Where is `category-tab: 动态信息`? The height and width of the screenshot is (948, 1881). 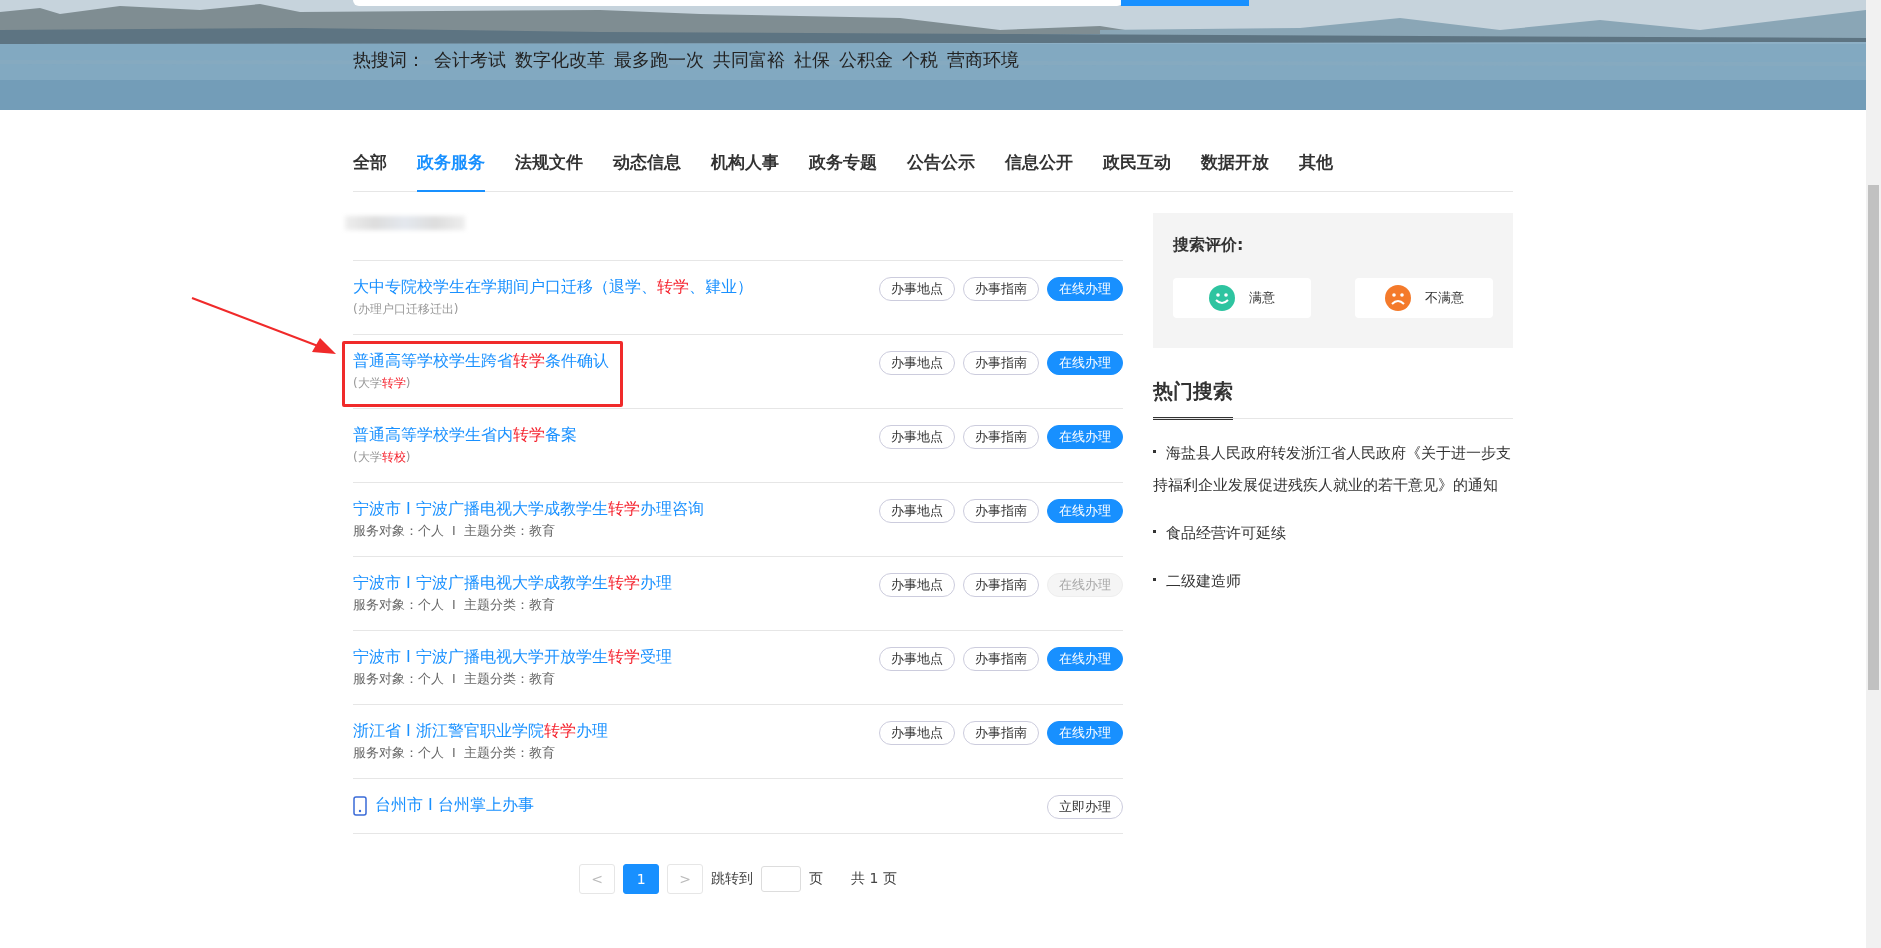
category-tab: 动态信息 is located at coordinates (647, 172).